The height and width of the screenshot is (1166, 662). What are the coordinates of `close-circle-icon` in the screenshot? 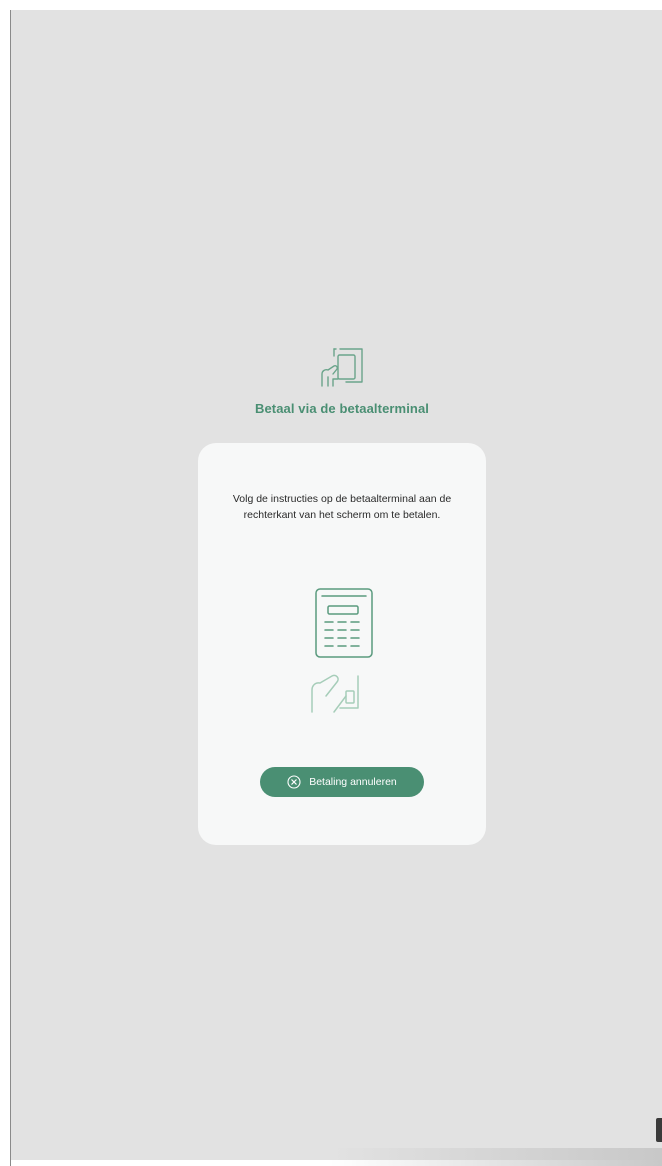 It's located at (294, 782).